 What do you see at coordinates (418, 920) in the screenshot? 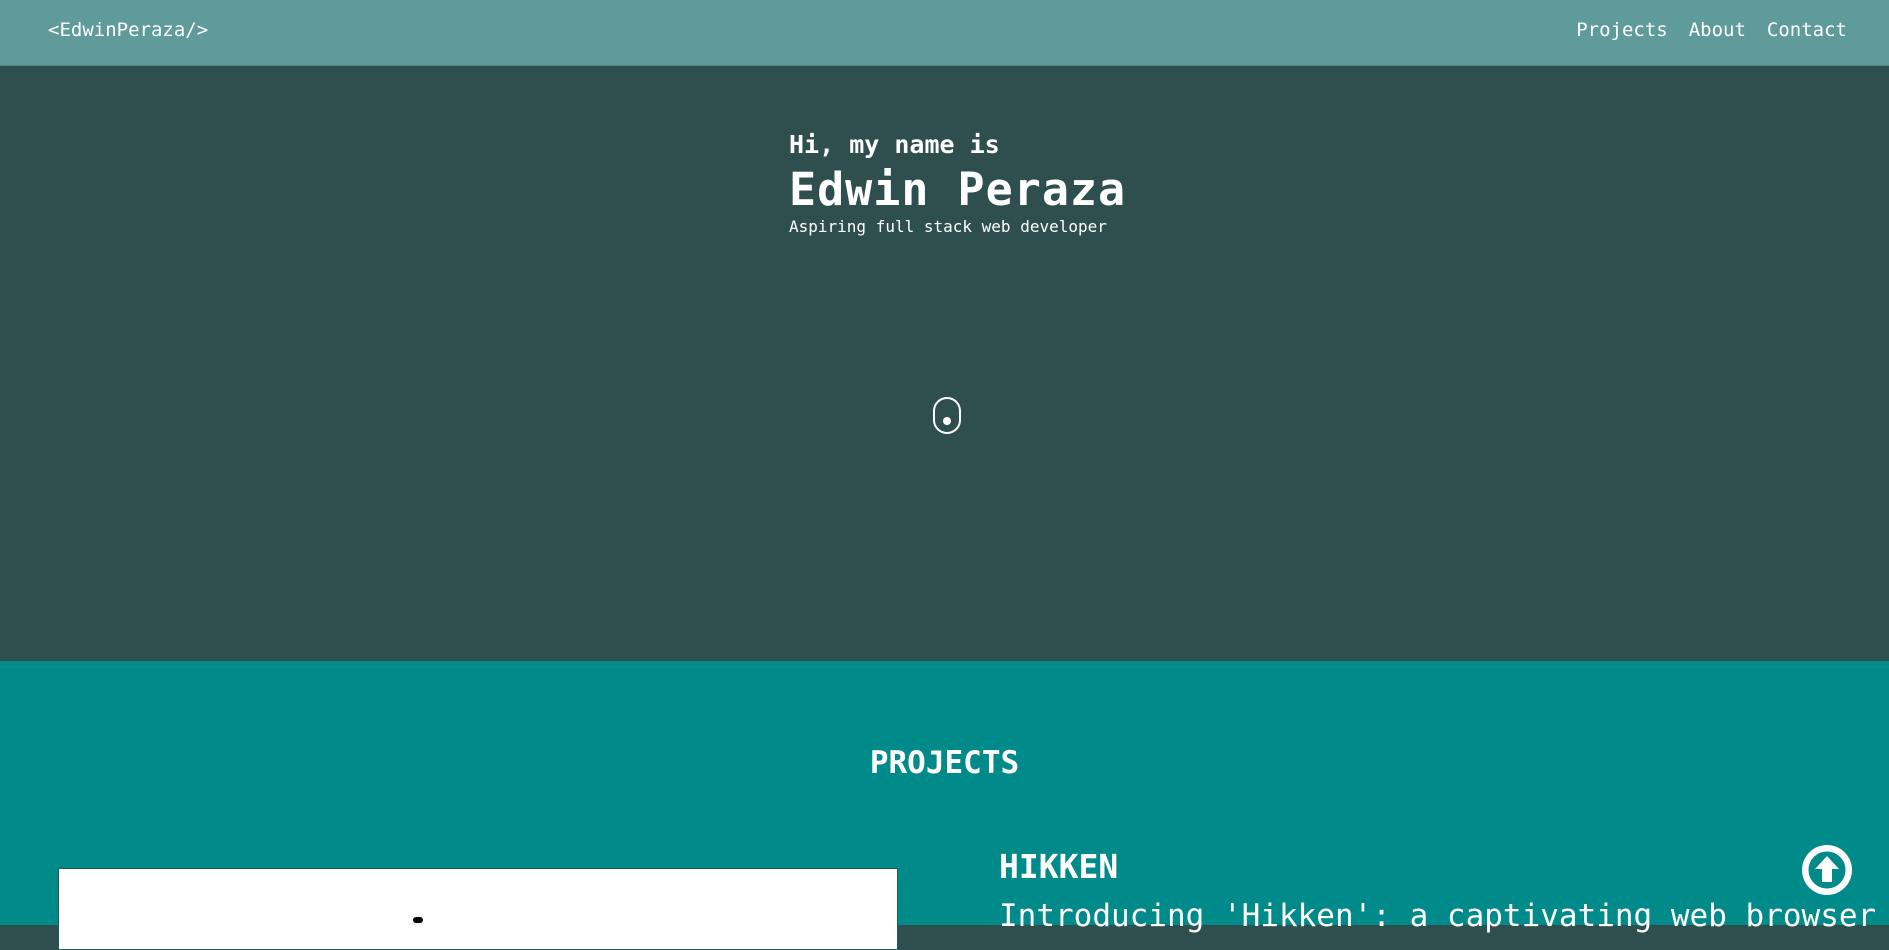
I see `project-image-detail` at bounding box center [418, 920].